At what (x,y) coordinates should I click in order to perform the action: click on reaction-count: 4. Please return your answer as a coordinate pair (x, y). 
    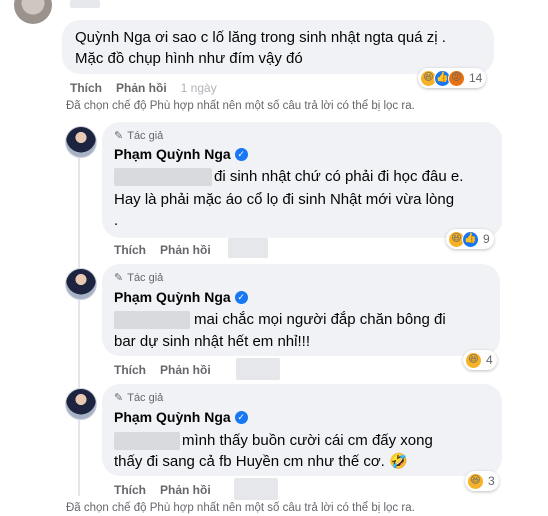
    Looking at the image, I should click on (489, 360).